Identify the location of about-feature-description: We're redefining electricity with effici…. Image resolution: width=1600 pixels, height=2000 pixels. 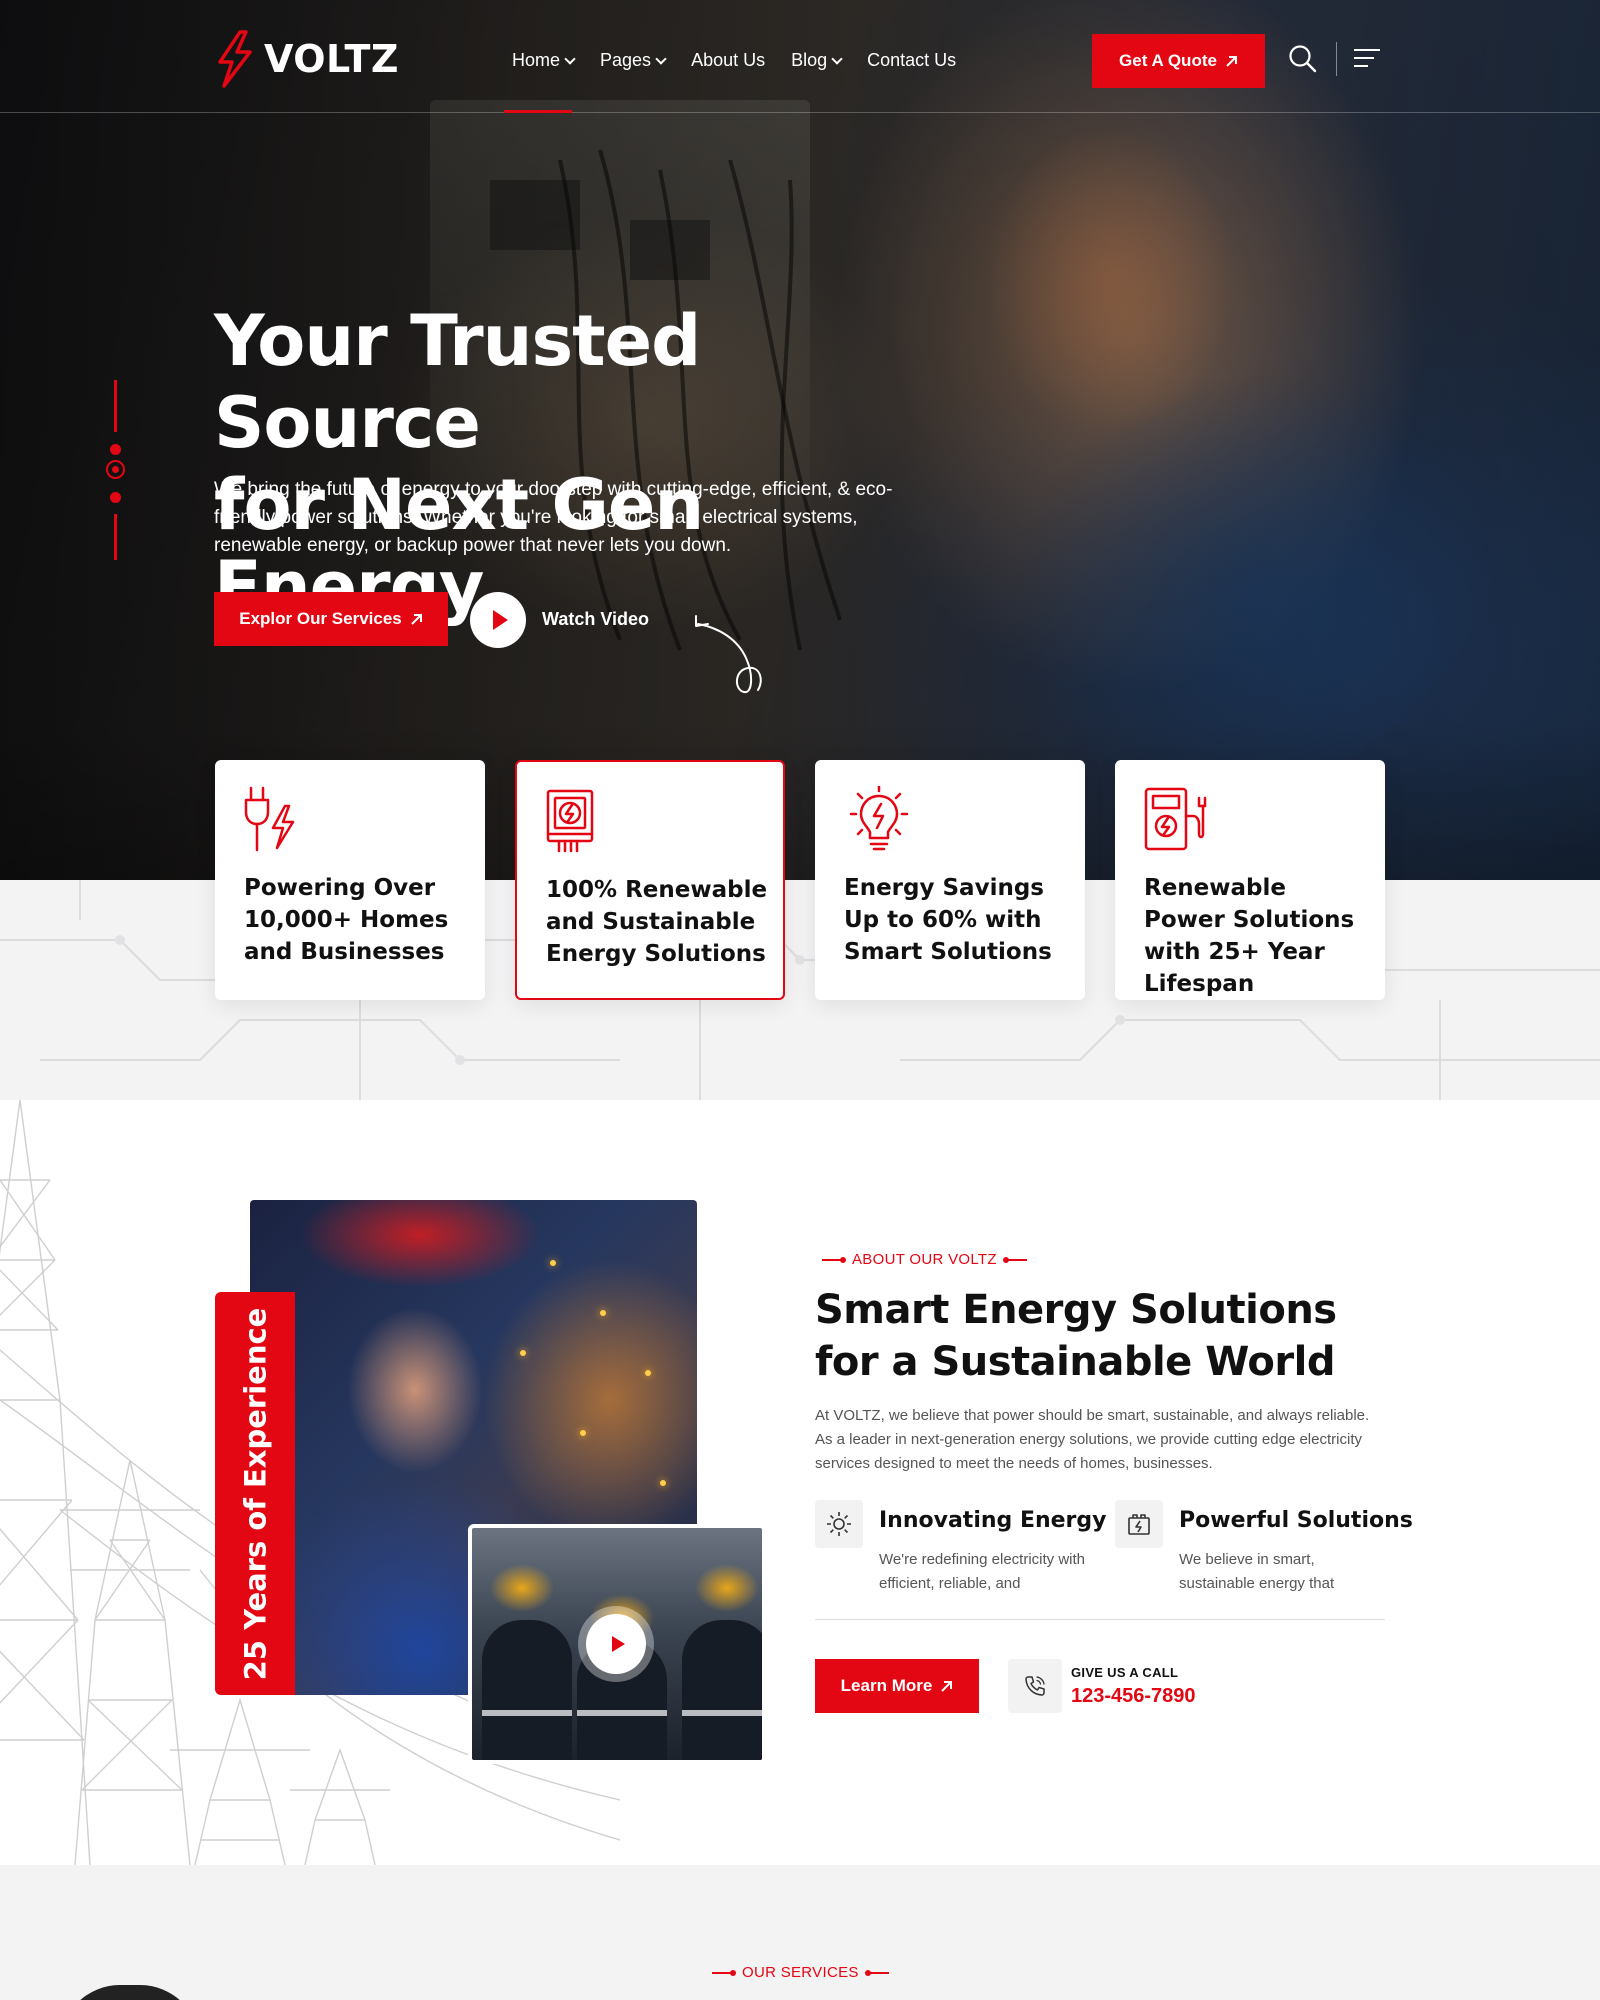
(982, 1571).